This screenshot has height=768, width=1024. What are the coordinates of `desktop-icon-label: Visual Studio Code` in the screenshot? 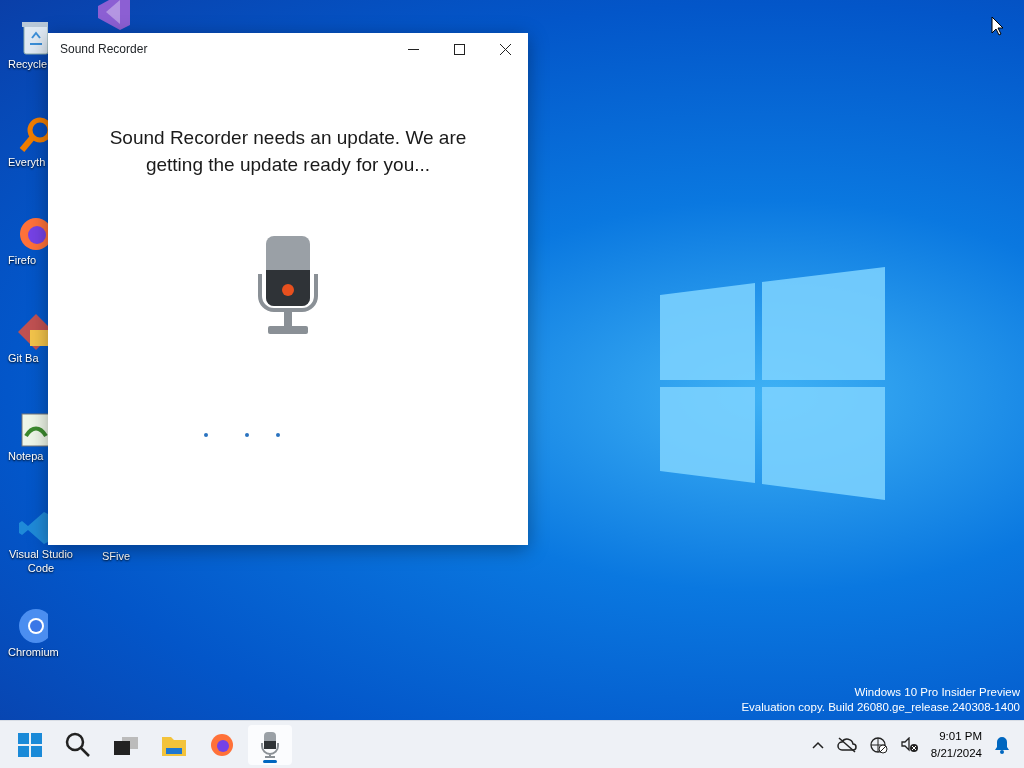 It's located at (41, 562).